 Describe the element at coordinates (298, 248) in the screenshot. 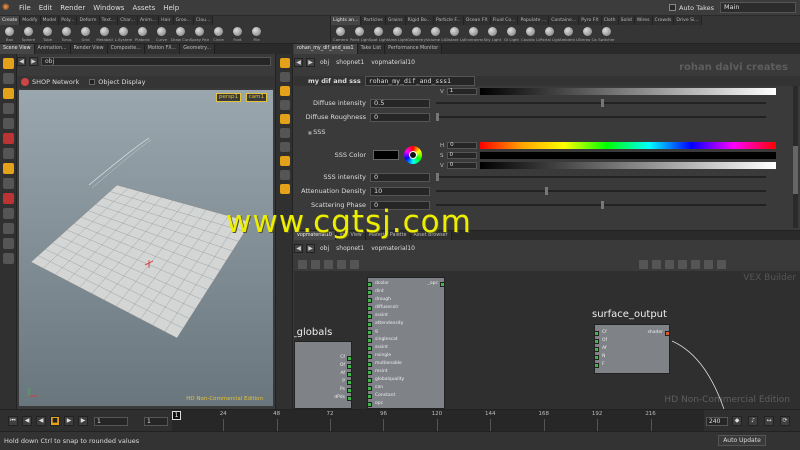

I see `net-back-icon: ◀` at that location.